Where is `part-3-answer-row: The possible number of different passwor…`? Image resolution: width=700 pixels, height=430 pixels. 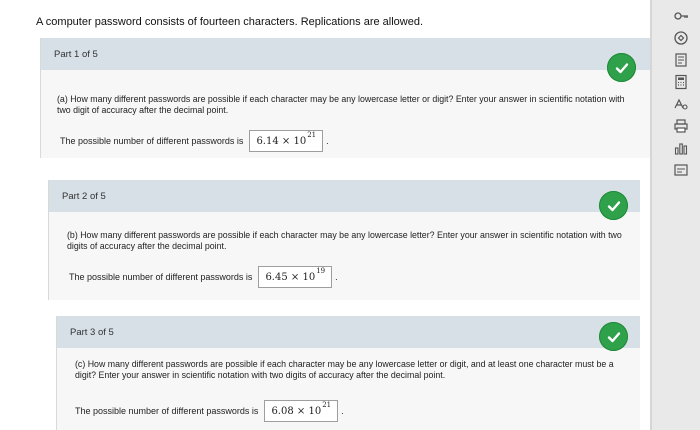
part-3-answer-row: The possible number of different passwor… is located at coordinates (209, 411).